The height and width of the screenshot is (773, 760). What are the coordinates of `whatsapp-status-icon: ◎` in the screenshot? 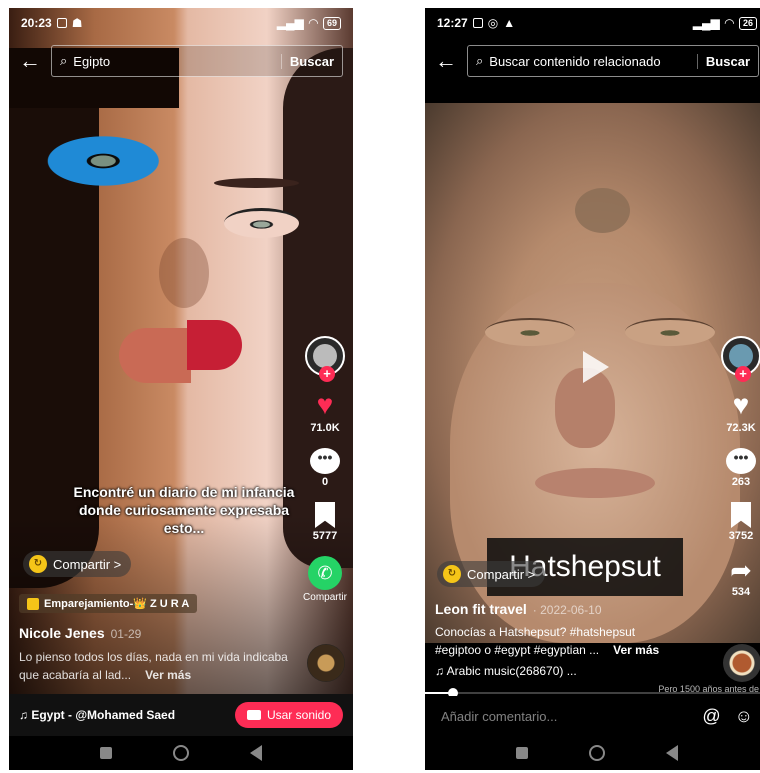 It's located at (493, 23).